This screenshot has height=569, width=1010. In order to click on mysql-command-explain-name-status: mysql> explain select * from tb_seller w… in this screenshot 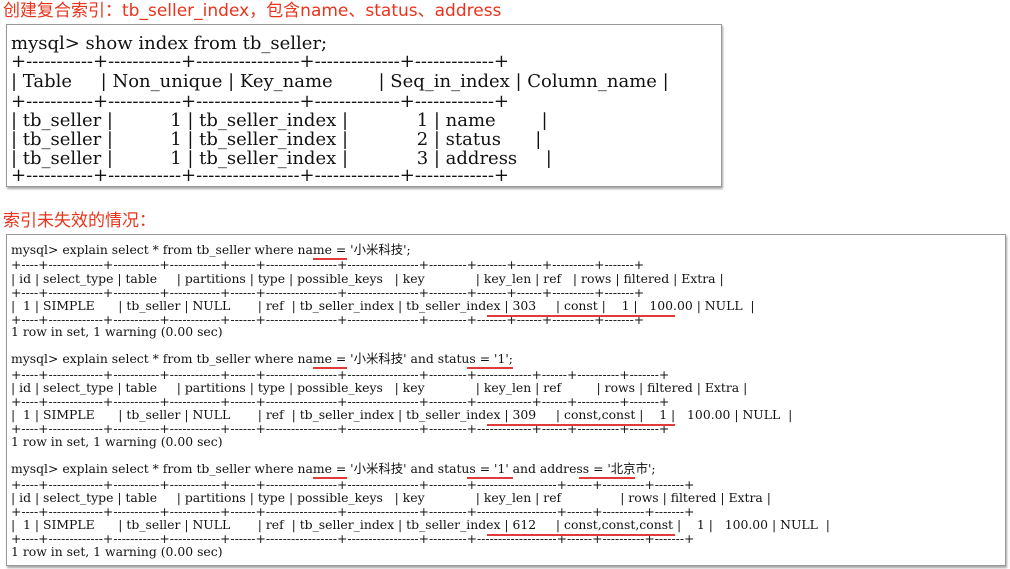, I will do `click(262, 358)`.